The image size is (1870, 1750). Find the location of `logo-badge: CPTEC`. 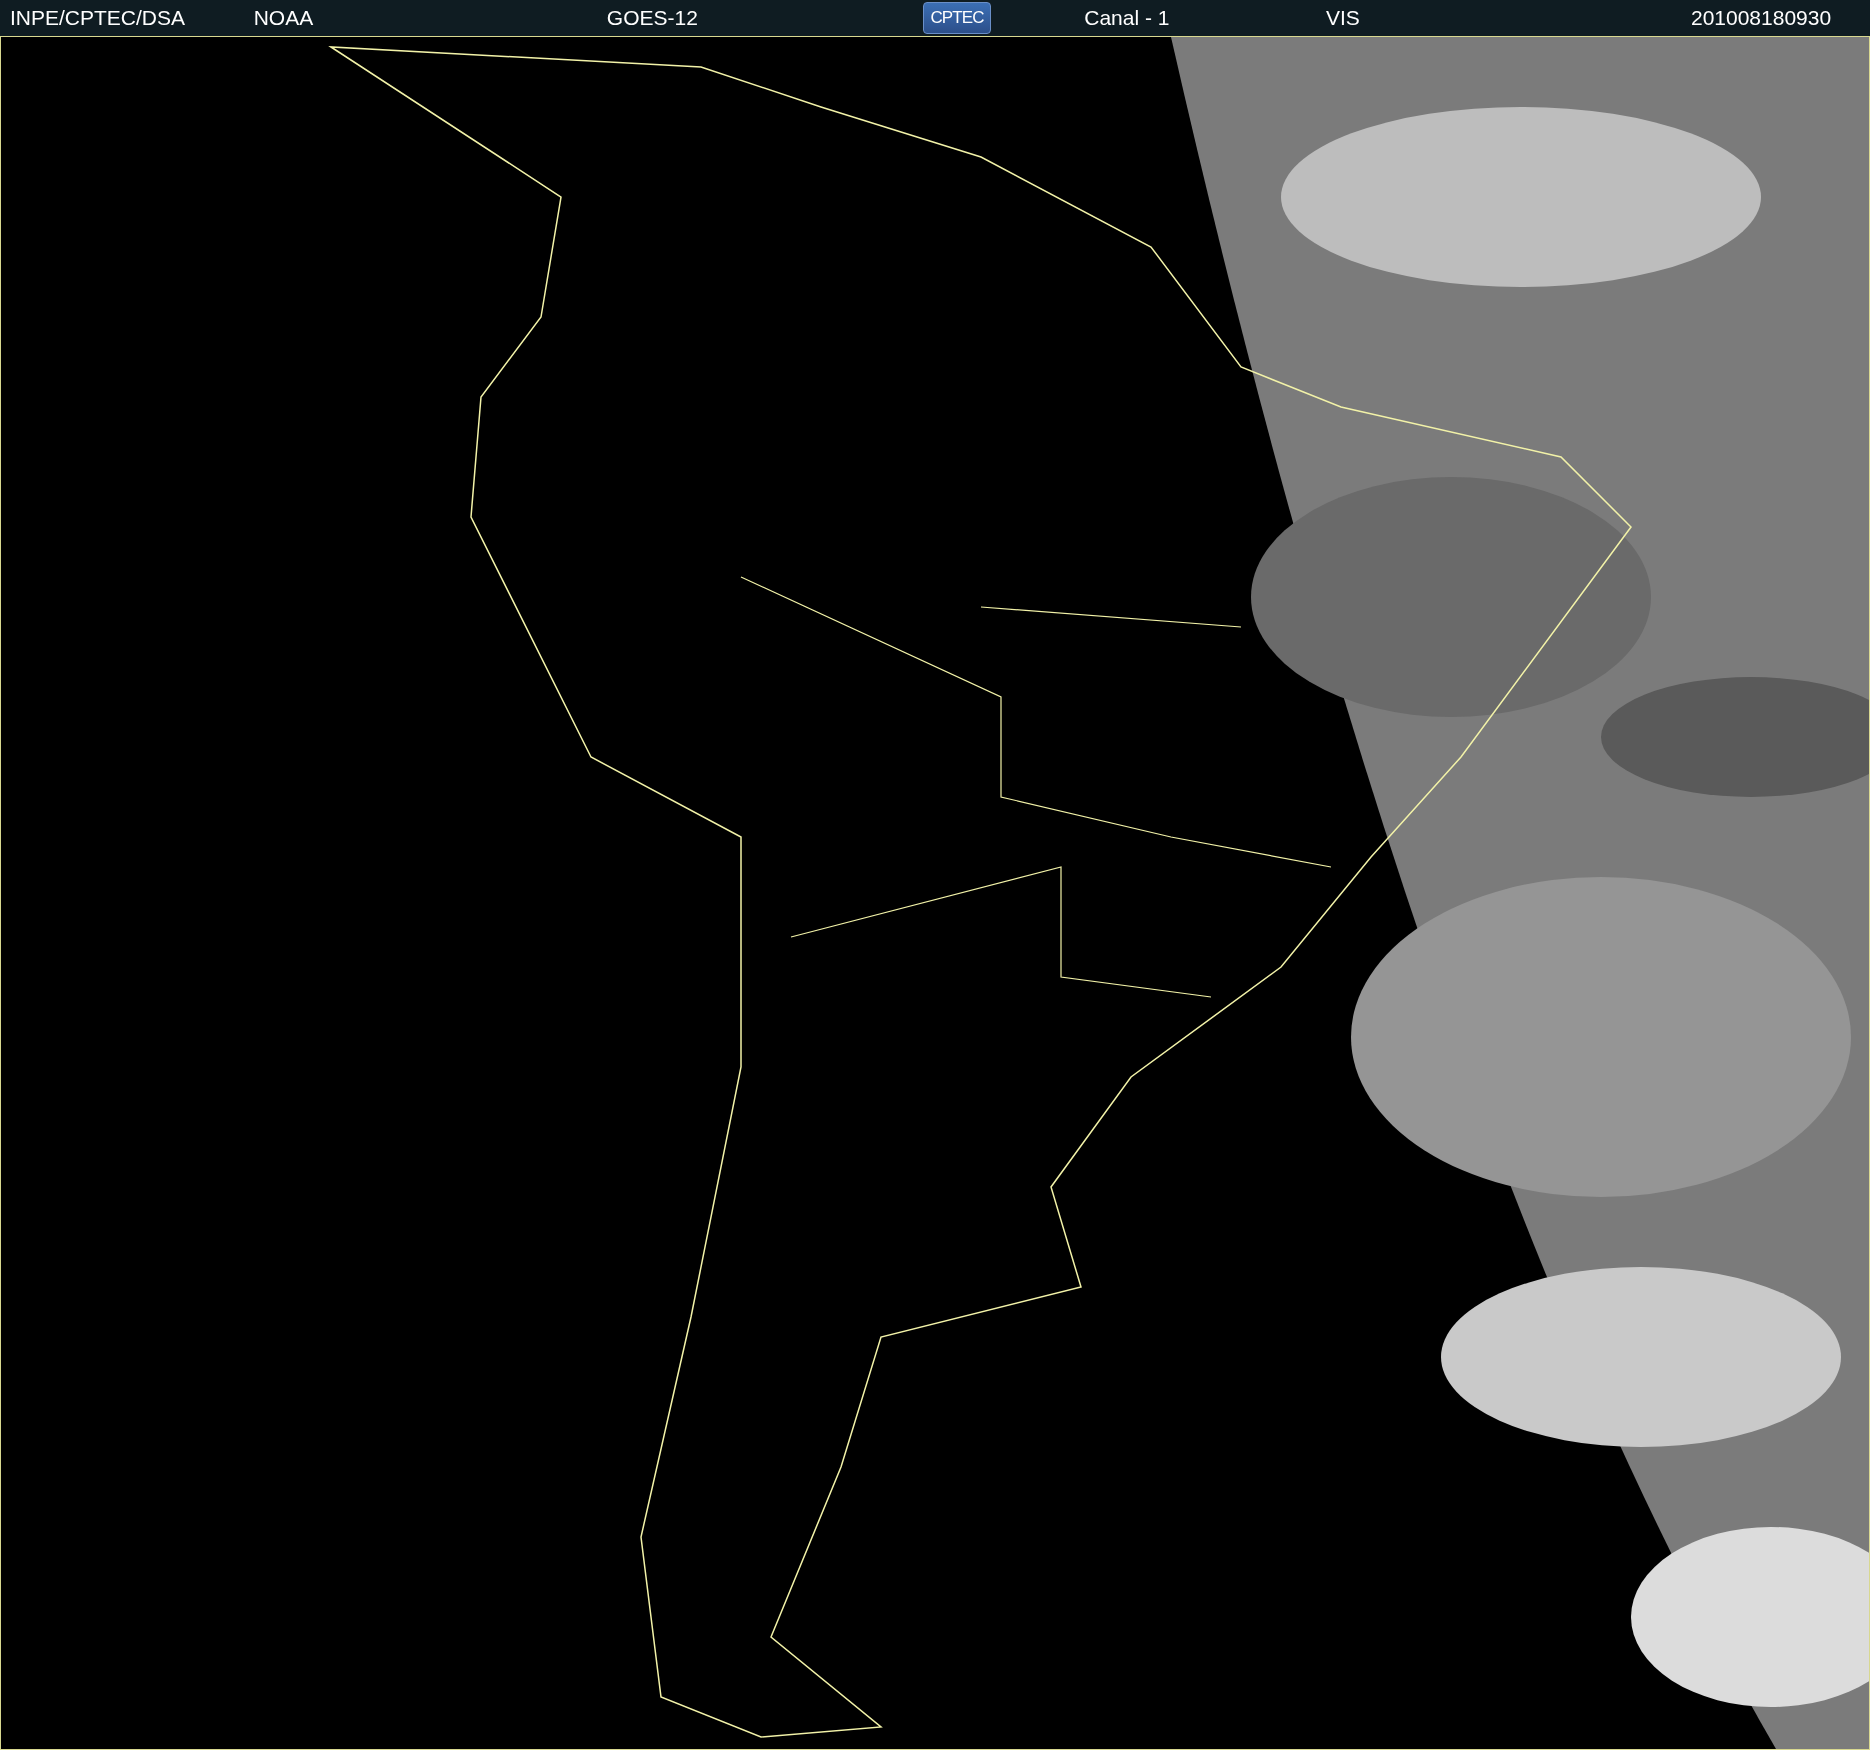

logo-badge: CPTEC is located at coordinates (957, 18).